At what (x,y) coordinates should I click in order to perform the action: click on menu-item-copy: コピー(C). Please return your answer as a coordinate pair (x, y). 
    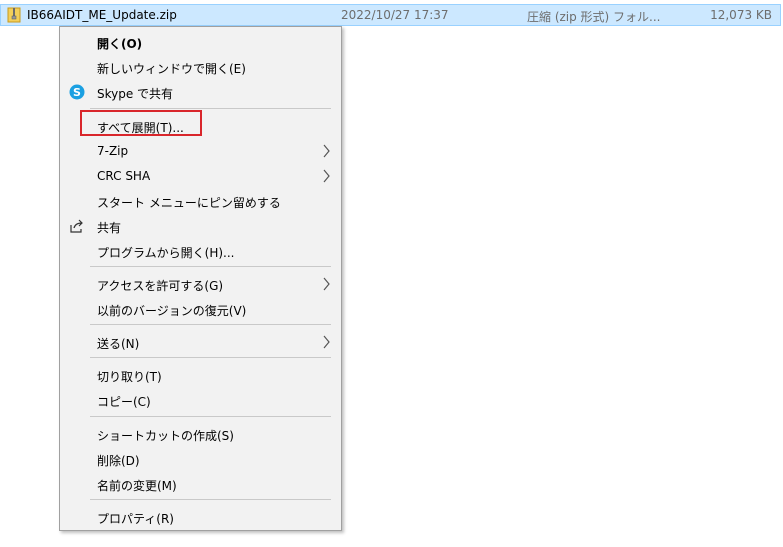
    Looking at the image, I should click on (200, 400).